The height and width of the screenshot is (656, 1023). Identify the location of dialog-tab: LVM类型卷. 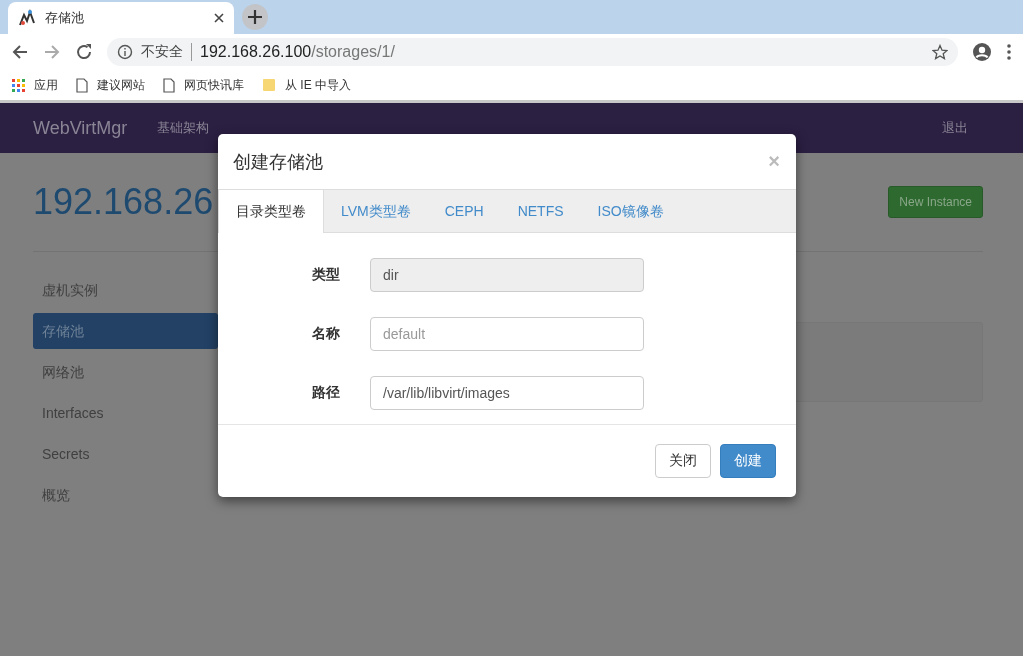
(376, 211).